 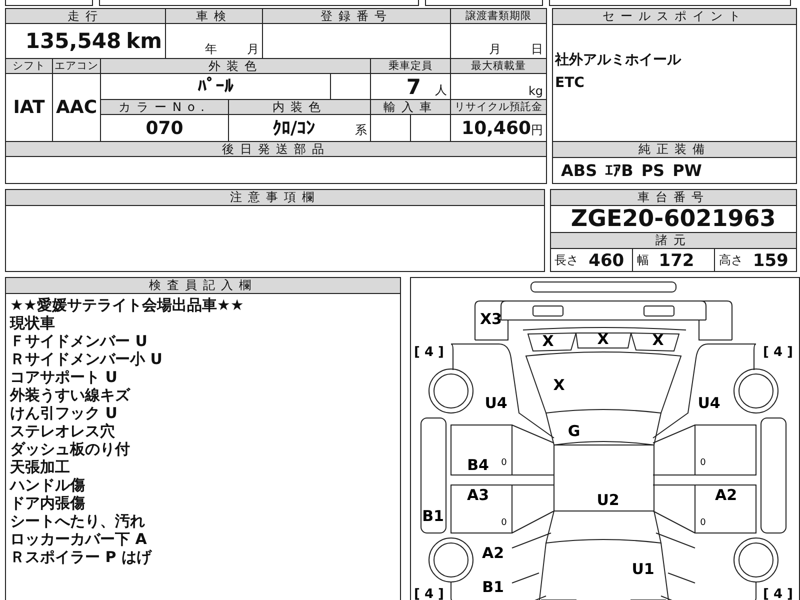 I want to click on unit-label: km, so click(x=144, y=41).